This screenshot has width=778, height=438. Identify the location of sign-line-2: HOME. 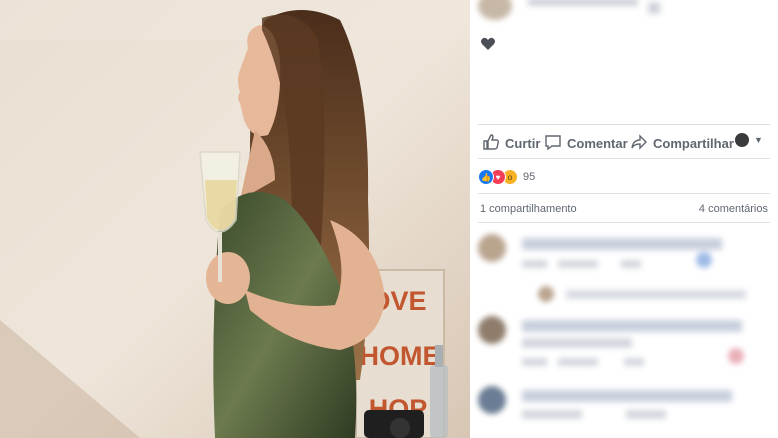
(400, 356).